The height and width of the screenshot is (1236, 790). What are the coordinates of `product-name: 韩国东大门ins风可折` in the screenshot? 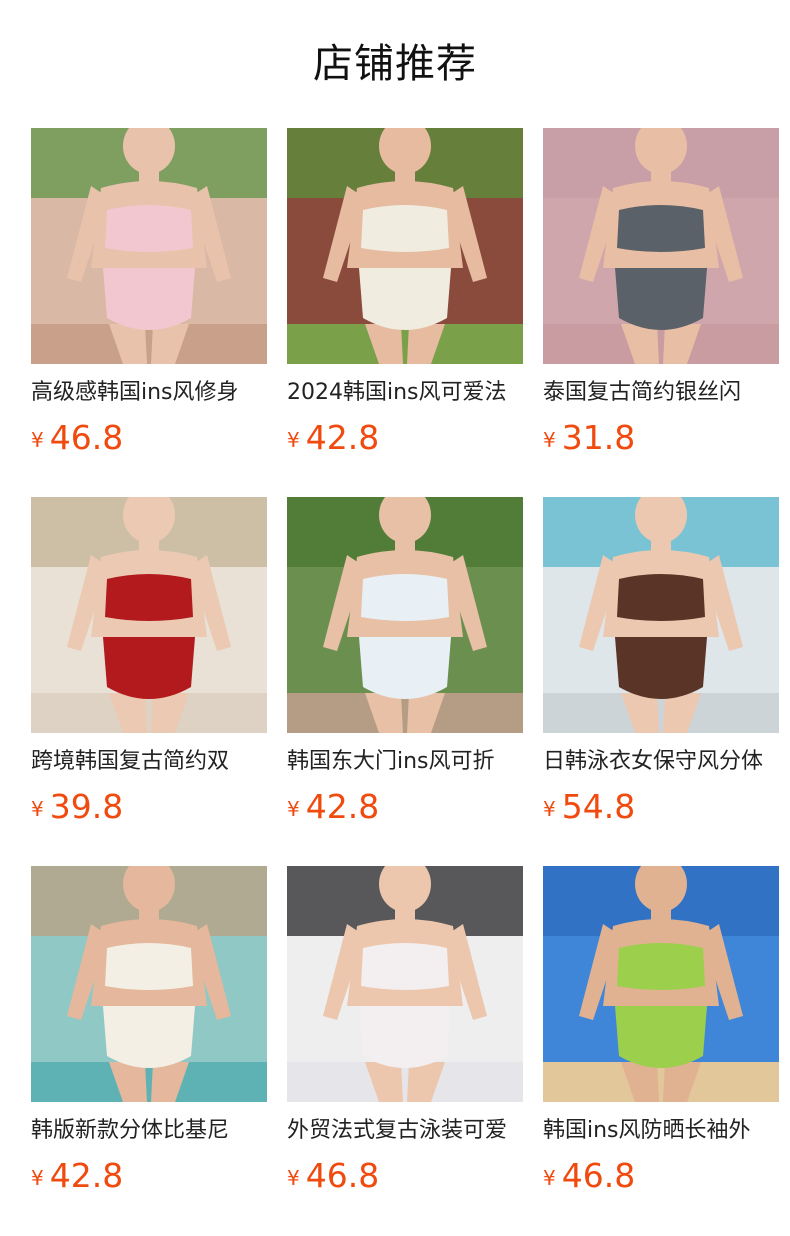 It's located at (405, 762).